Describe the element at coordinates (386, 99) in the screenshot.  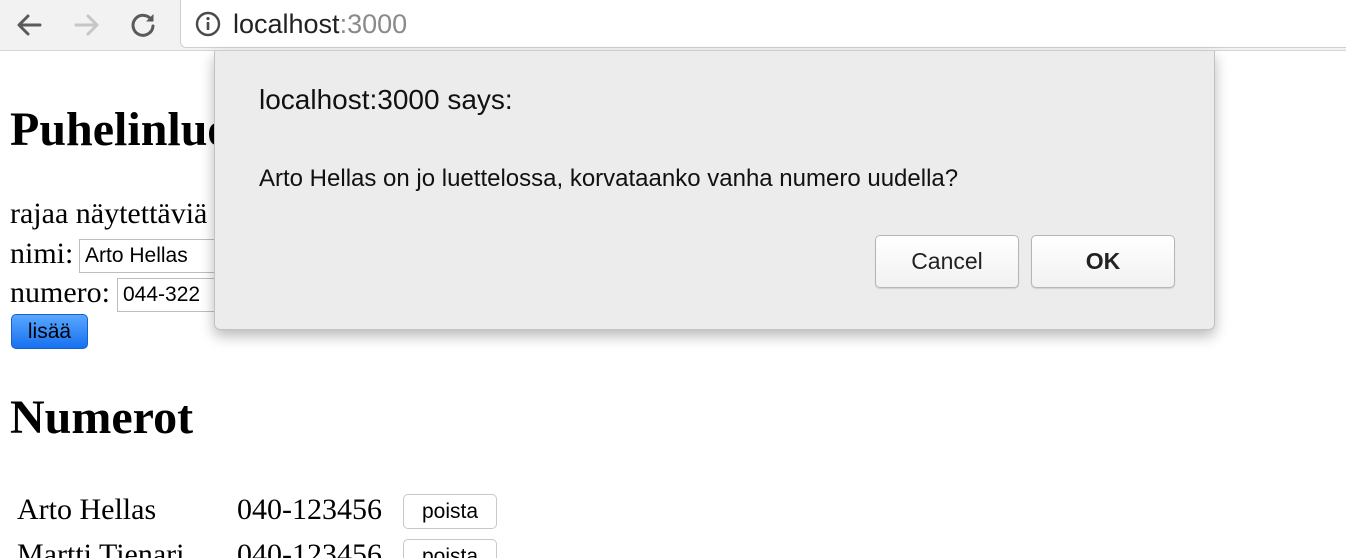
I see `dialog-title: localhost:3000 says:` at that location.